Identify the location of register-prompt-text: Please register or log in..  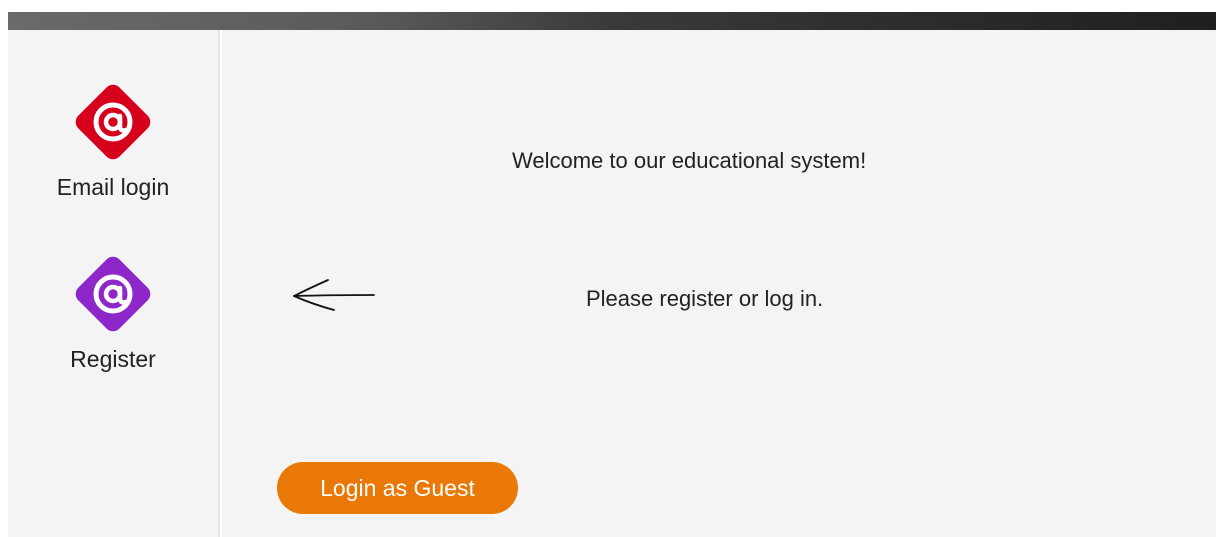
(705, 298).